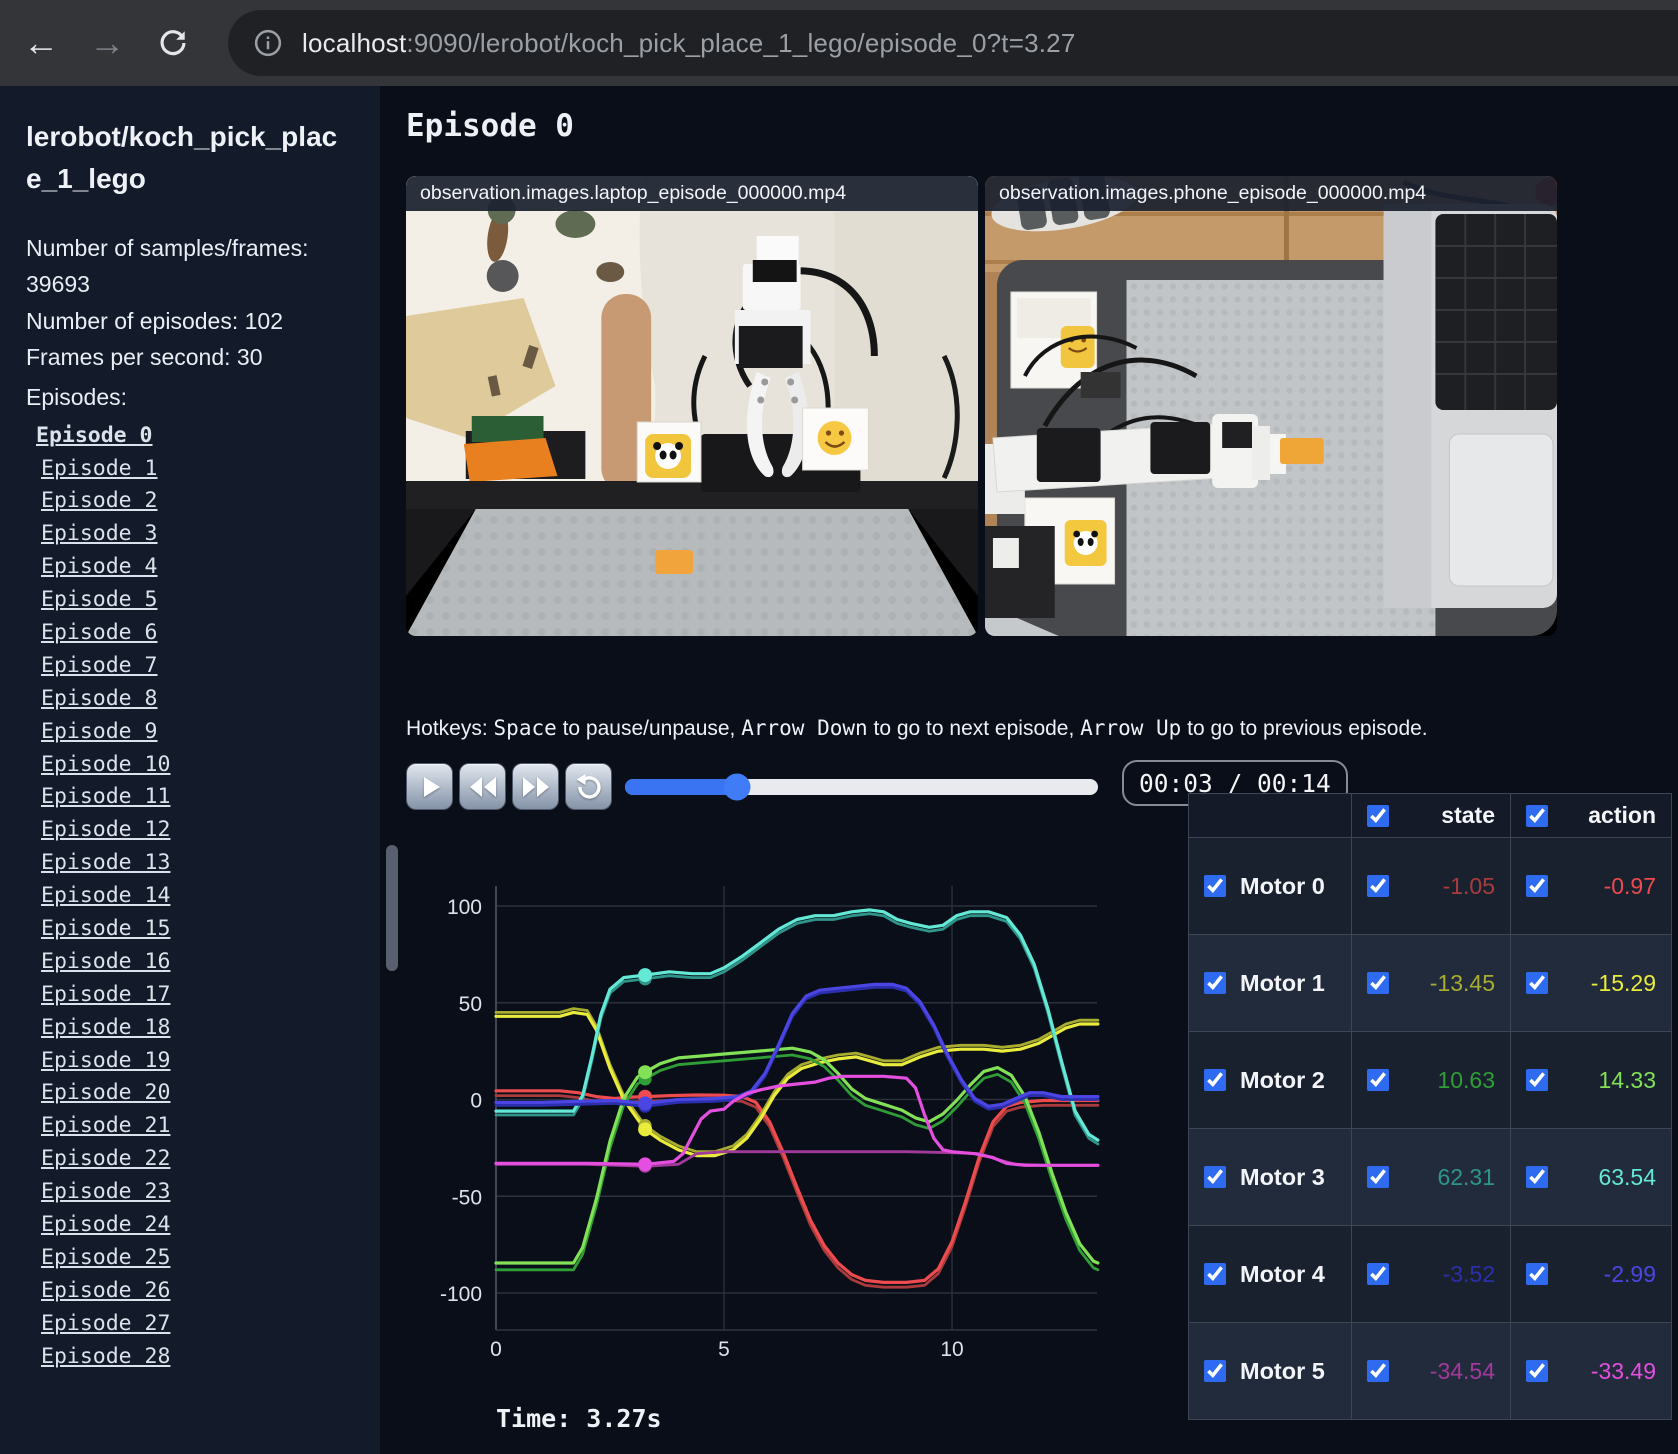  I want to click on motor-row-0: Motor 0 -1.05 -0.97, so click(1430, 886).